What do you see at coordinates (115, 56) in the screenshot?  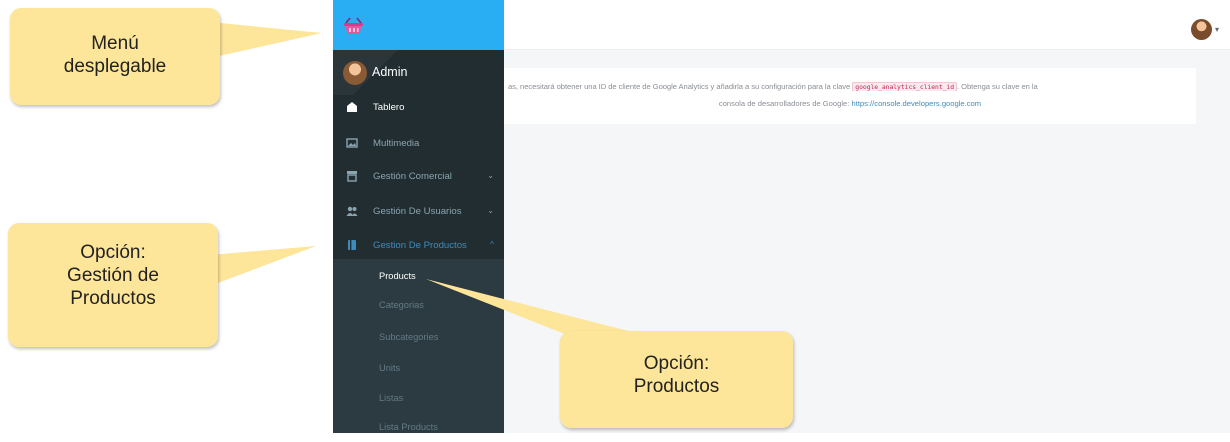 I see `menu-desplegable-callout: Menú desplegable` at bounding box center [115, 56].